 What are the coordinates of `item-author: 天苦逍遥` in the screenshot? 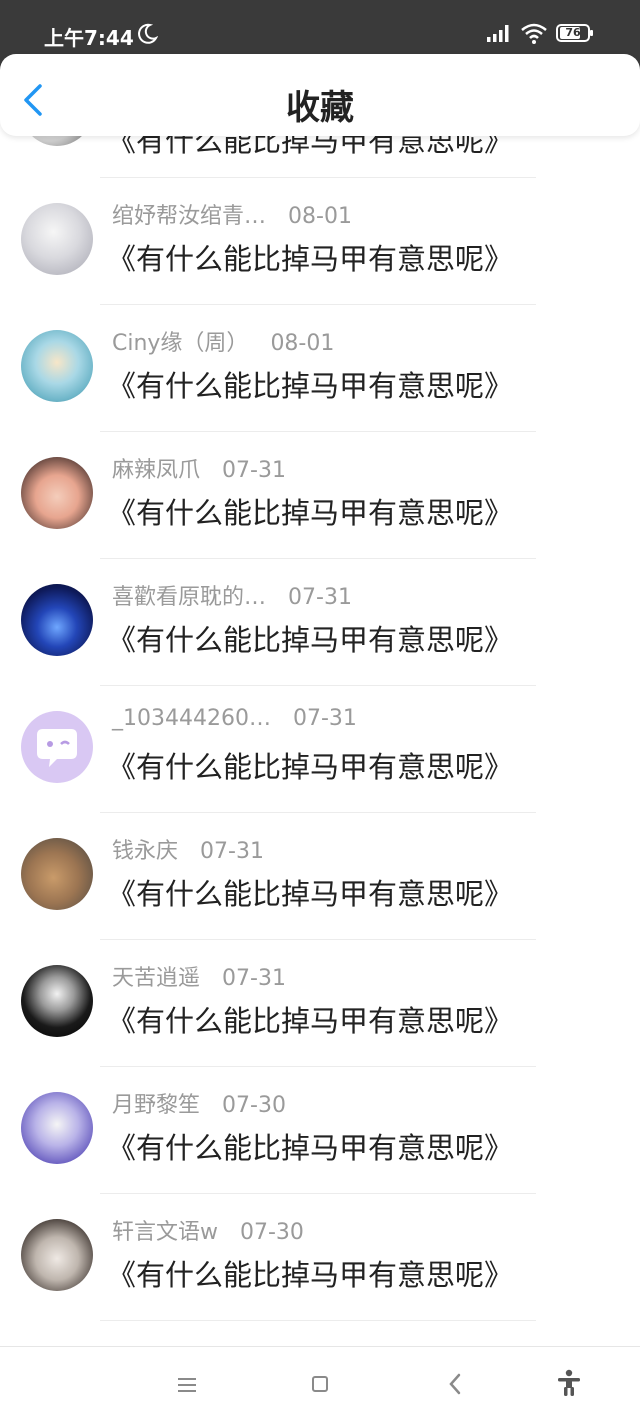 It's located at (156, 978).